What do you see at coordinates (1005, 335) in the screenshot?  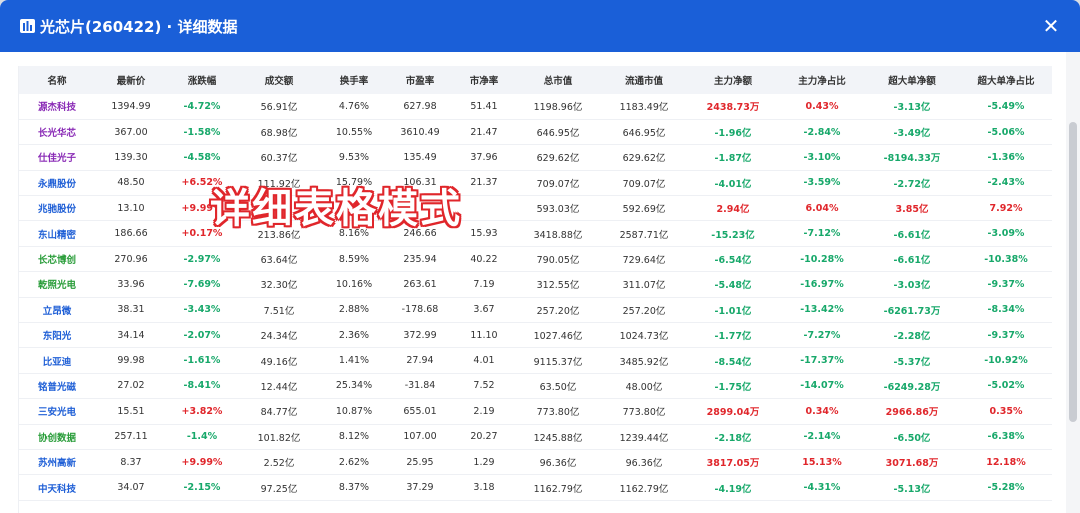 I see `table-cell: -9.37%` at bounding box center [1005, 335].